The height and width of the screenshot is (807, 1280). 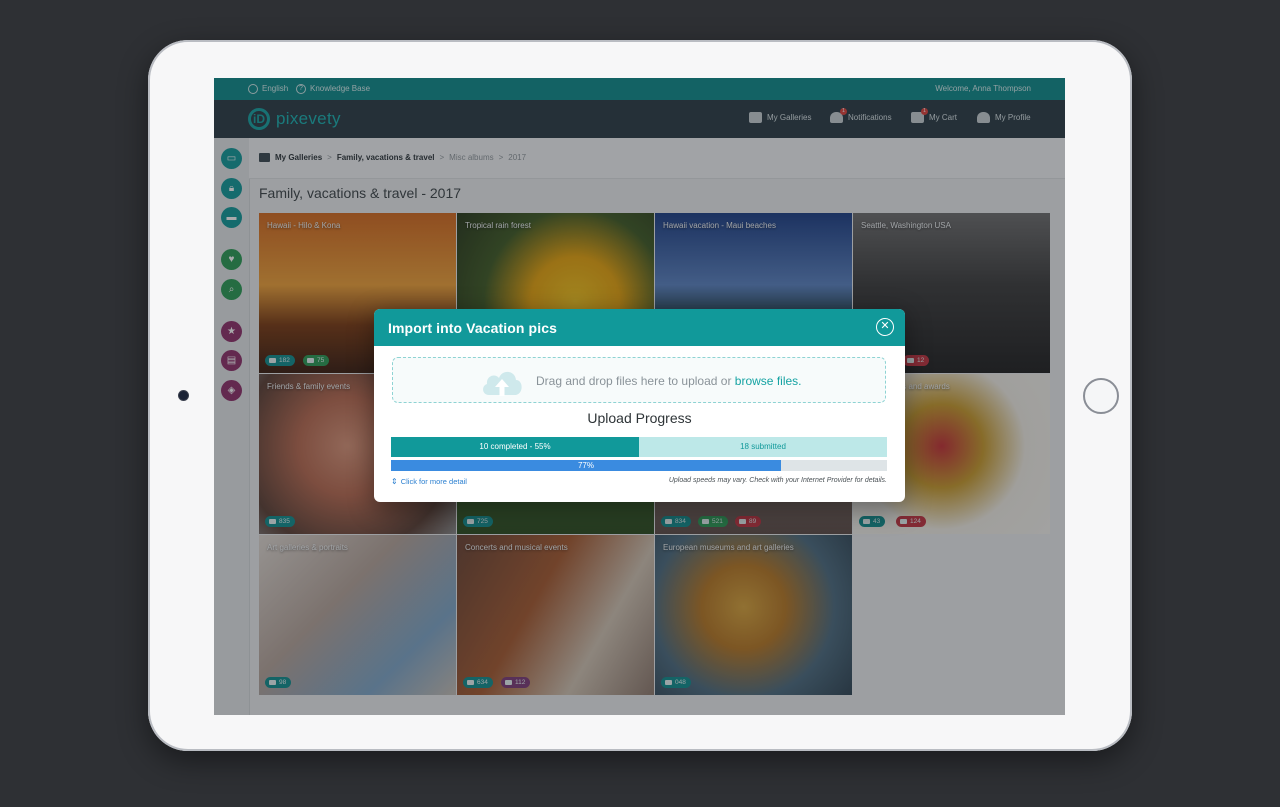 What do you see at coordinates (639, 327) in the screenshot?
I see `modal-header: Import into Vacation pics ✕` at bounding box center [639, 327].